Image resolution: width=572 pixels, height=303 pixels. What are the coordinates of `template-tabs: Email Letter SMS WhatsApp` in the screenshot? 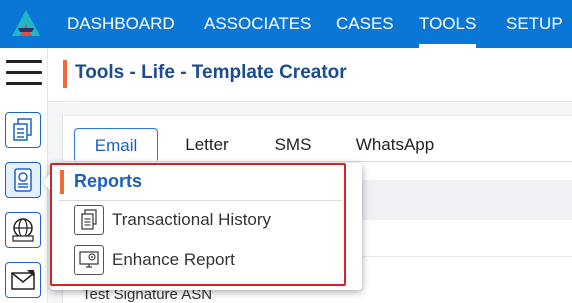 It's located at (317, 148).